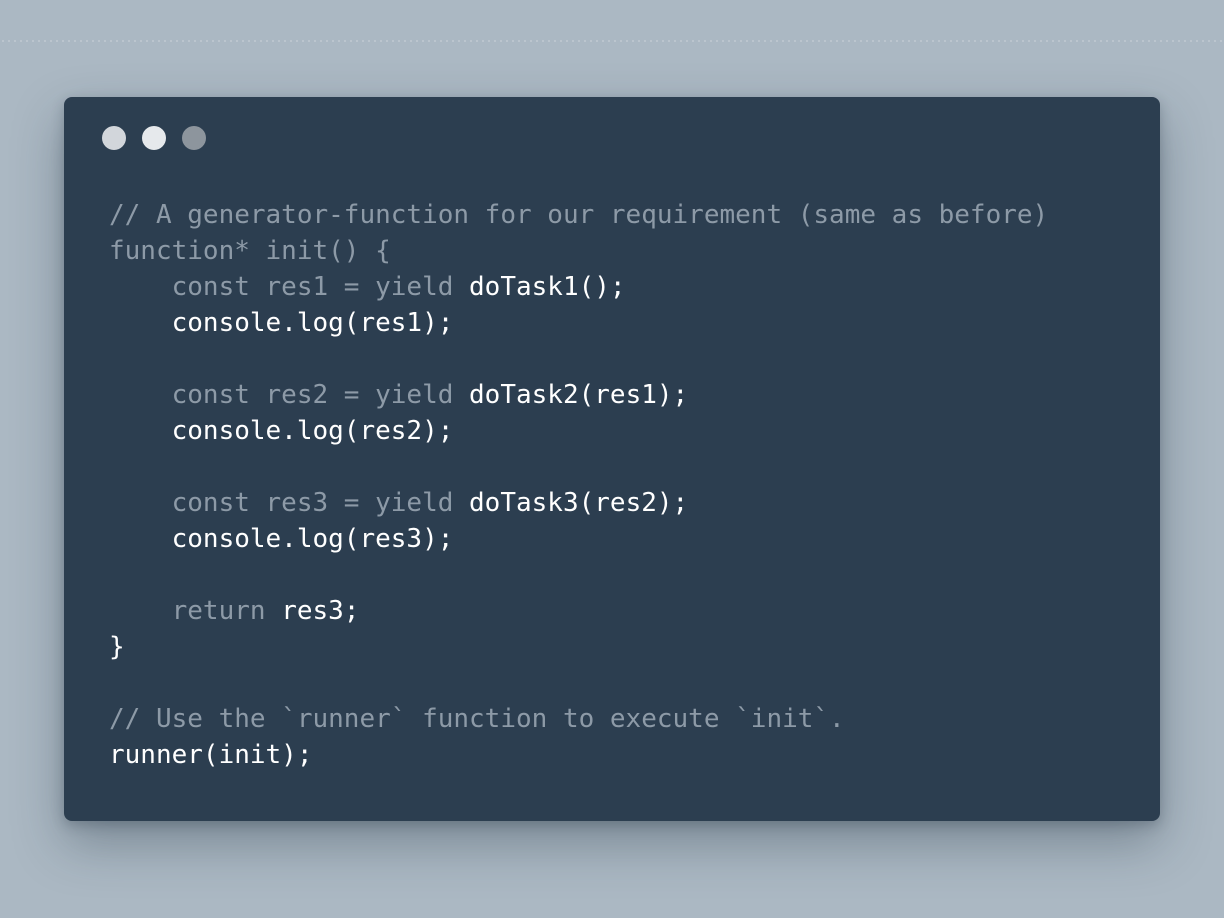 This screenshot has height=918, width=1224. I want to click on code-token-plain: doTask3(res2);, so click(579, 503).